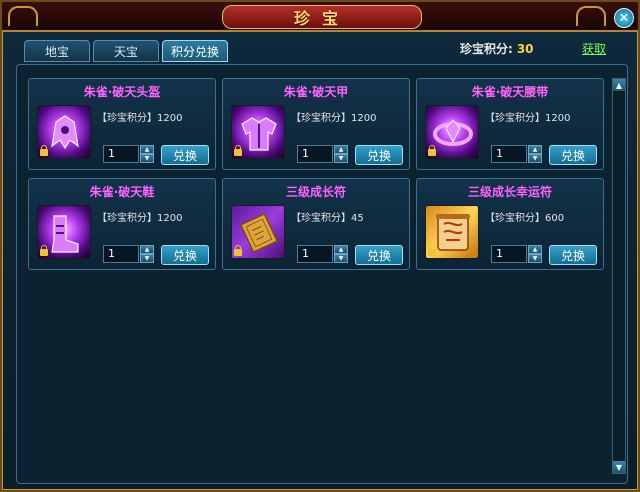  What do you see at coordinates (64, 232) in the screenshot?
I see `purple-boots-icon` at bounding box center [64, 232].